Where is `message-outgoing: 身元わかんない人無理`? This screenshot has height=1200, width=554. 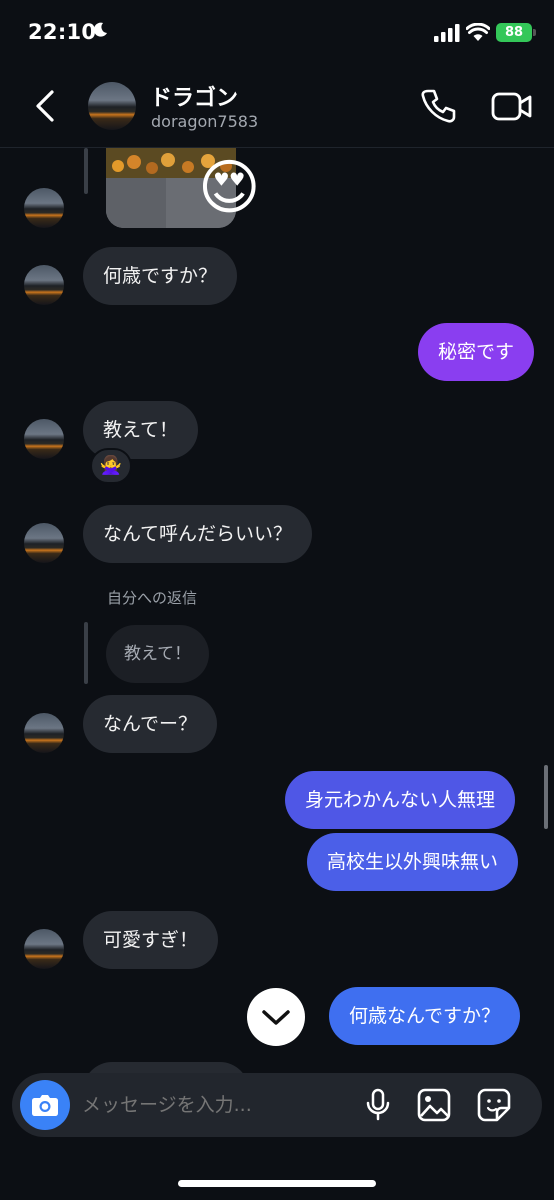 message-outgoing: 身元わかんない人無理 is located at coordinates (400, 800).